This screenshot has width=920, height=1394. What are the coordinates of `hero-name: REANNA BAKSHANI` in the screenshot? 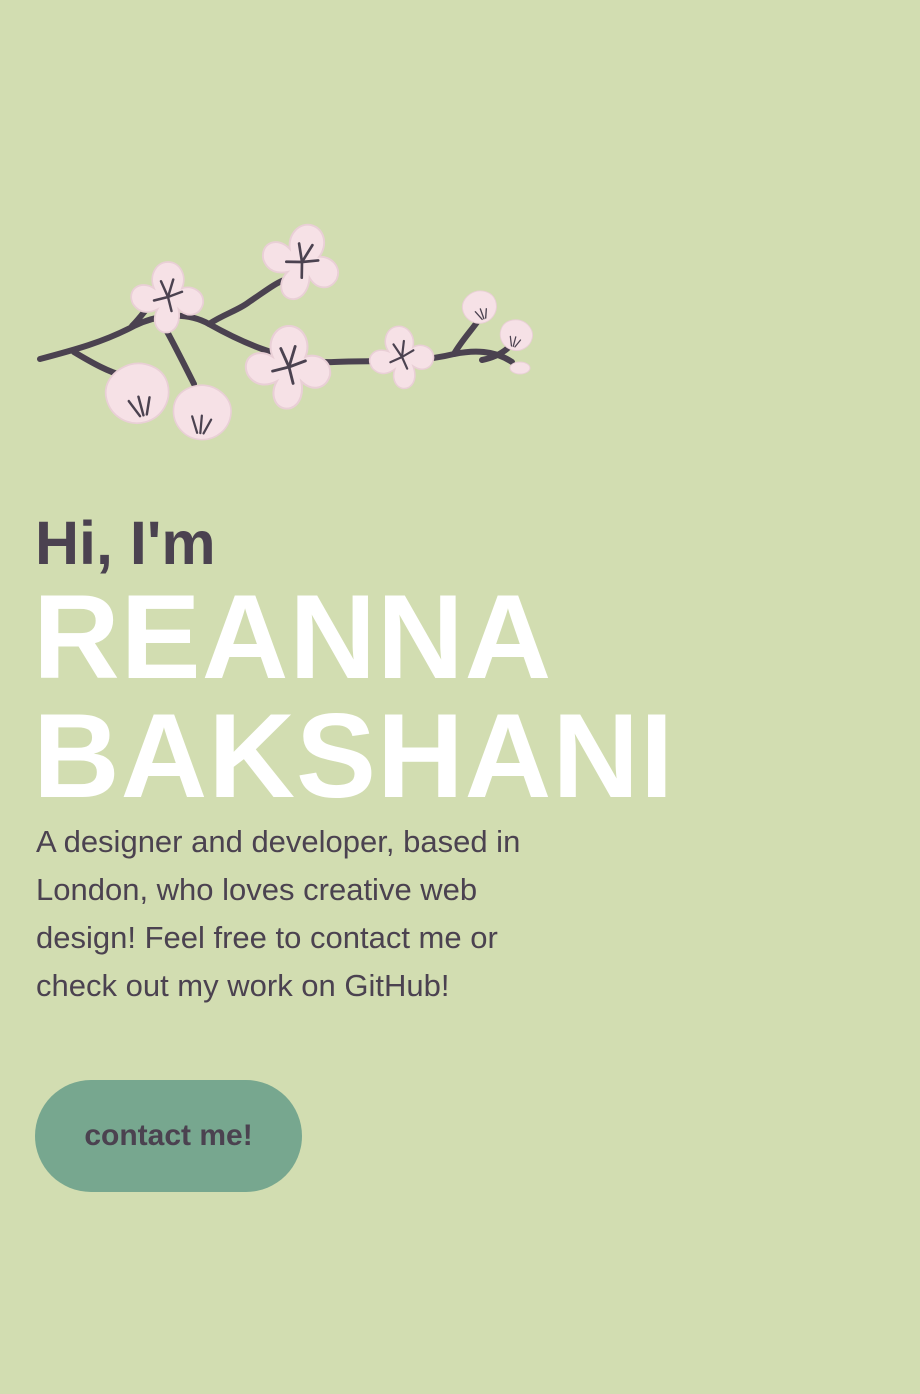 It's located at (354, 696).